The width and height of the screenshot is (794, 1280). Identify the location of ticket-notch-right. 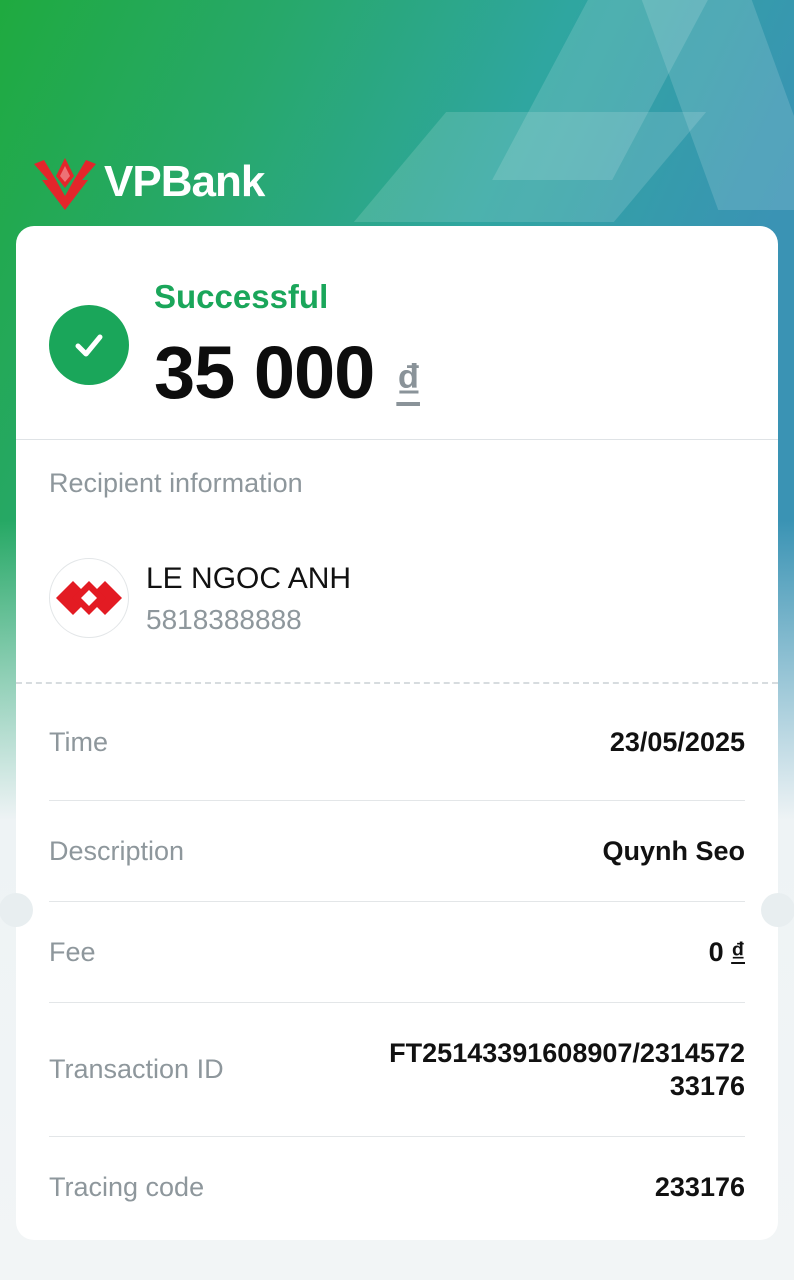
(777, 910).